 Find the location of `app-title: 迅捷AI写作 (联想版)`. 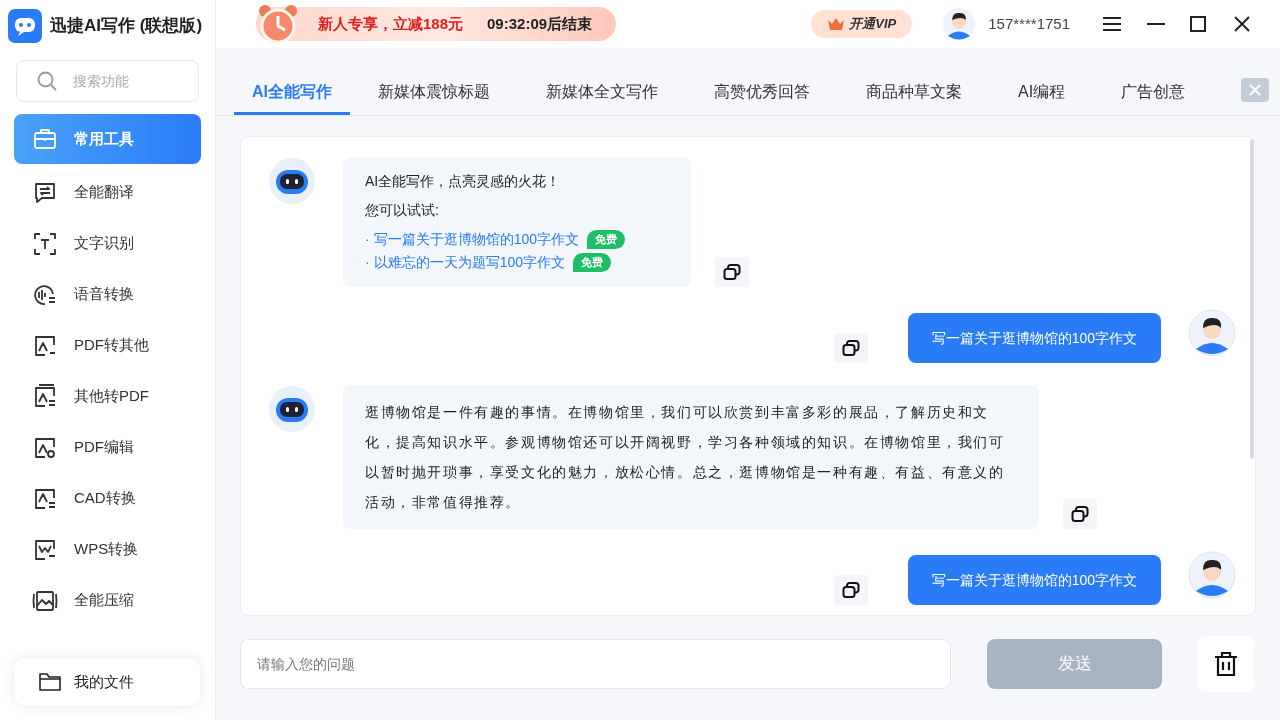

app-title: 迅捷AI写作 (联想版) is located at coordinates (126, 26).